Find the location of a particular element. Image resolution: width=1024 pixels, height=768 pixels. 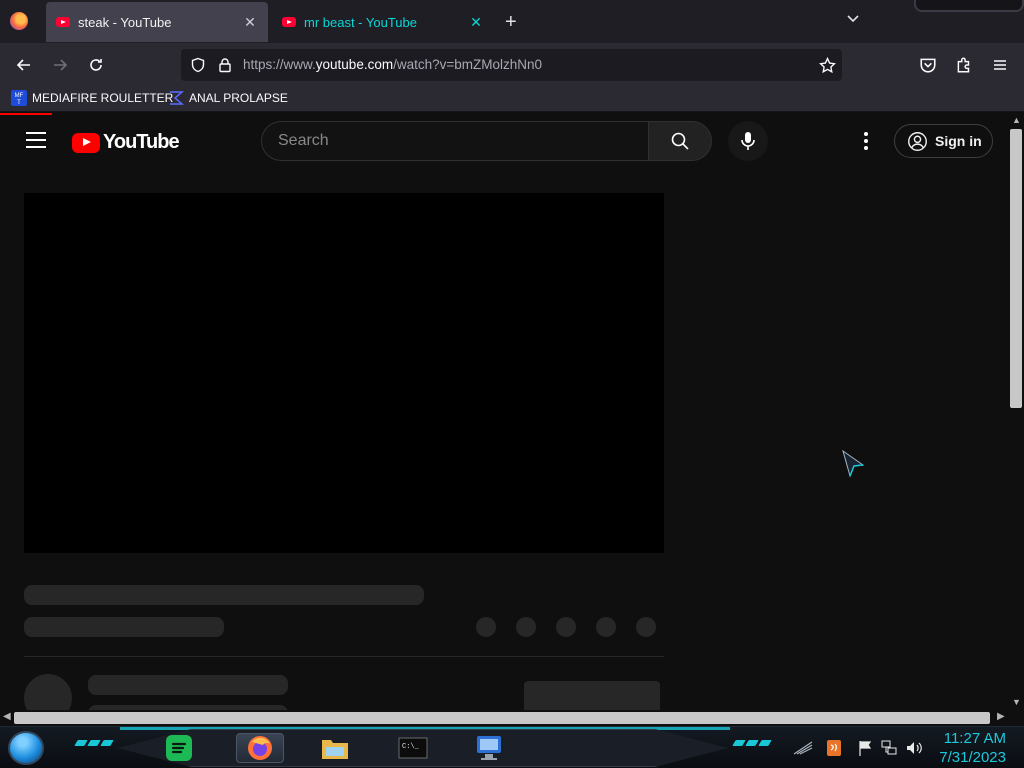

reload-button is located at coordinates (96, 65).